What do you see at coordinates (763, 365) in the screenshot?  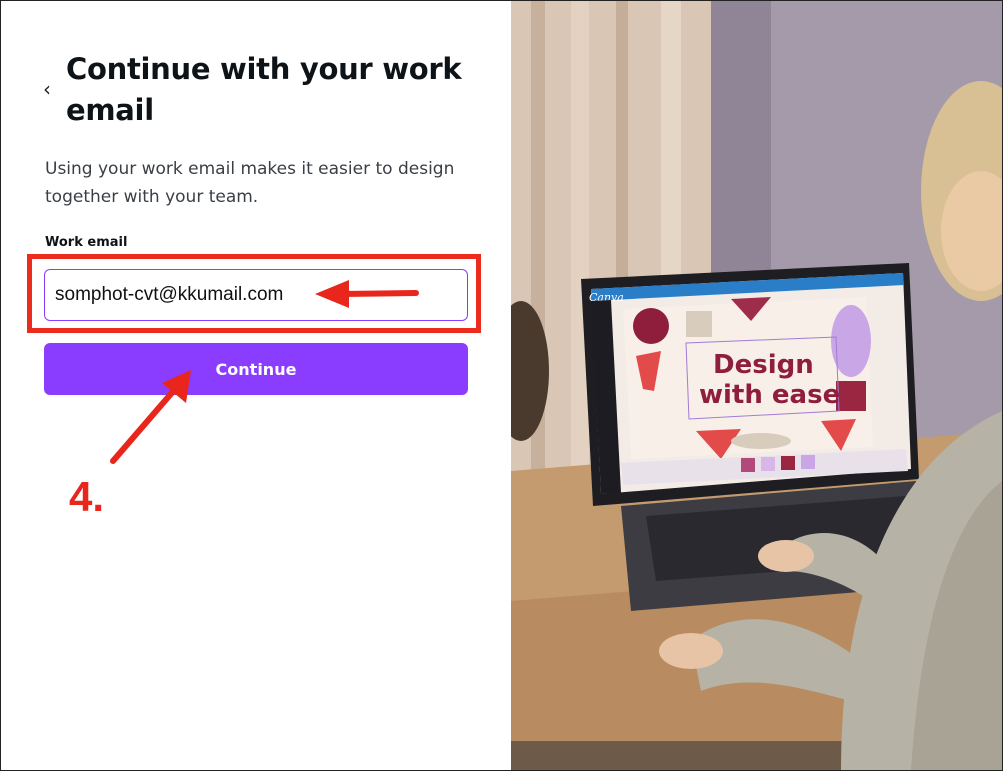 I see `slide-text-line1: Design` at bounding box center [763, 365].